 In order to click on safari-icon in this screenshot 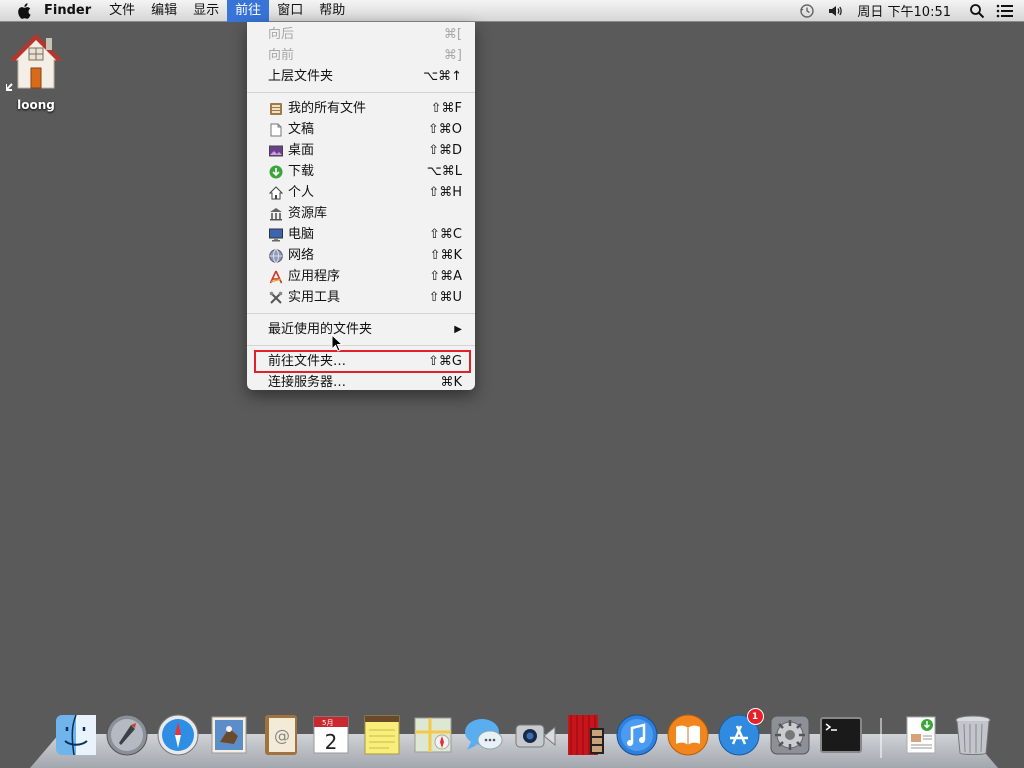, I will do `click(178, 735)`.